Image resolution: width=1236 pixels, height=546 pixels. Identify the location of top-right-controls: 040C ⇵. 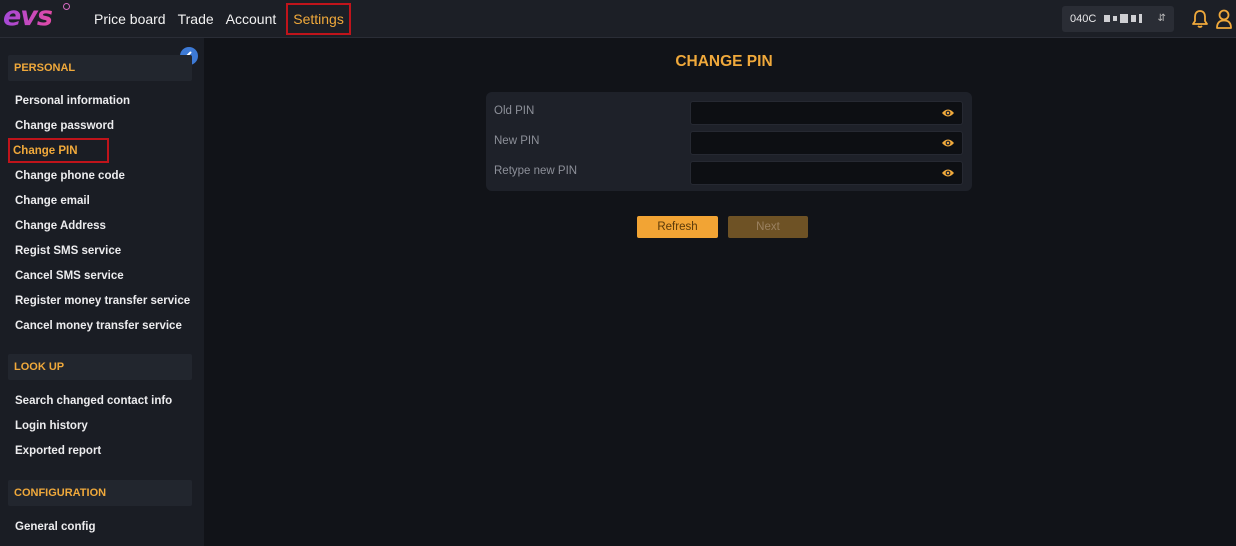
(1149, 19).